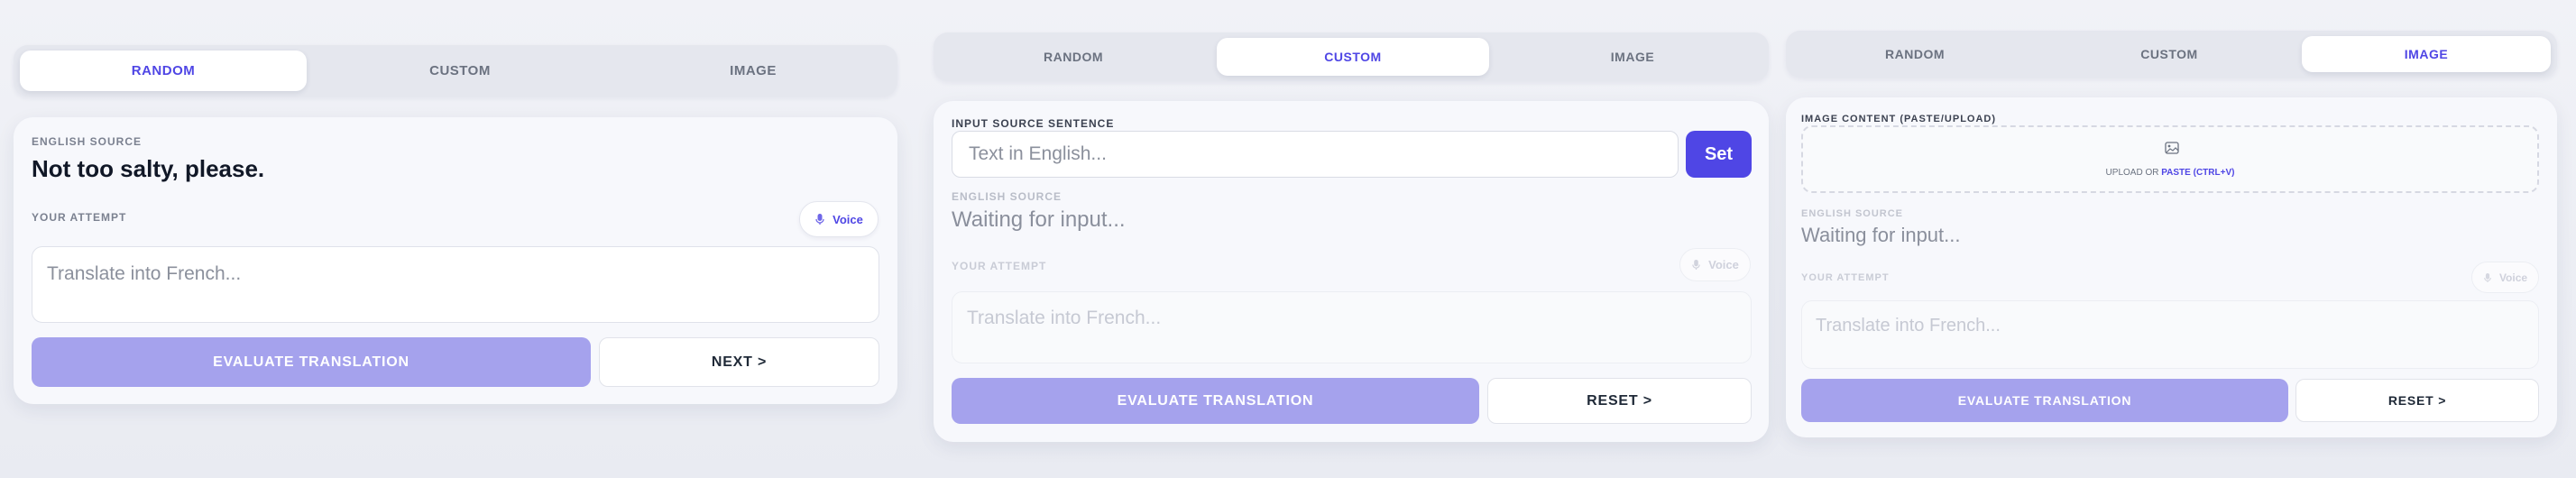 This screenshot has width=2576, height=478. Describe the element at coordinates (2197, 173) in the screenshot. I see `paste-link: PASTE (CTRL+V)` at that location.